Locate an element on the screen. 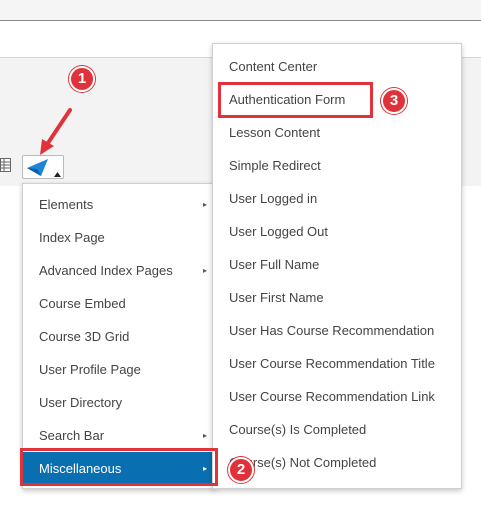 The width and height of the screenshot is (481, 508). submenu-item-label: Content Center is located at coordinates (273, 66).